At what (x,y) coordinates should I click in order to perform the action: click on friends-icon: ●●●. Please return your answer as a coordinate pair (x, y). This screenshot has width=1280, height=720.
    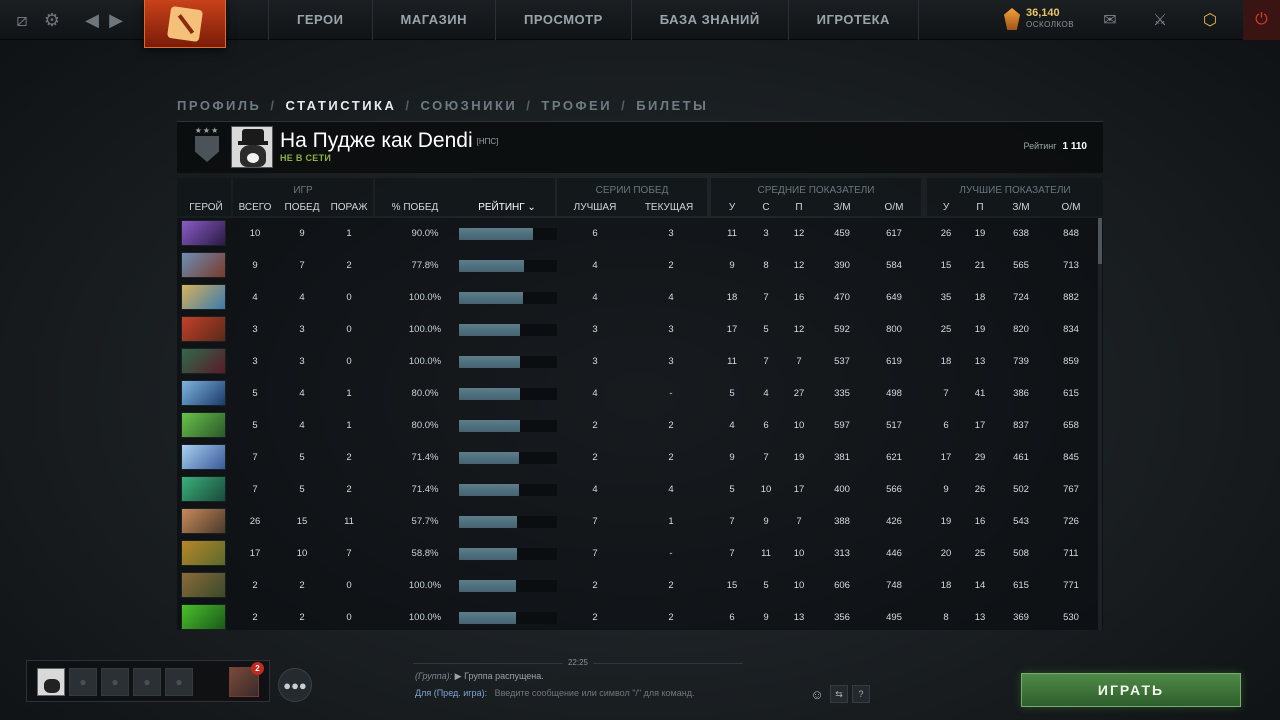
    Looking at the image, I should click on (295, 685).